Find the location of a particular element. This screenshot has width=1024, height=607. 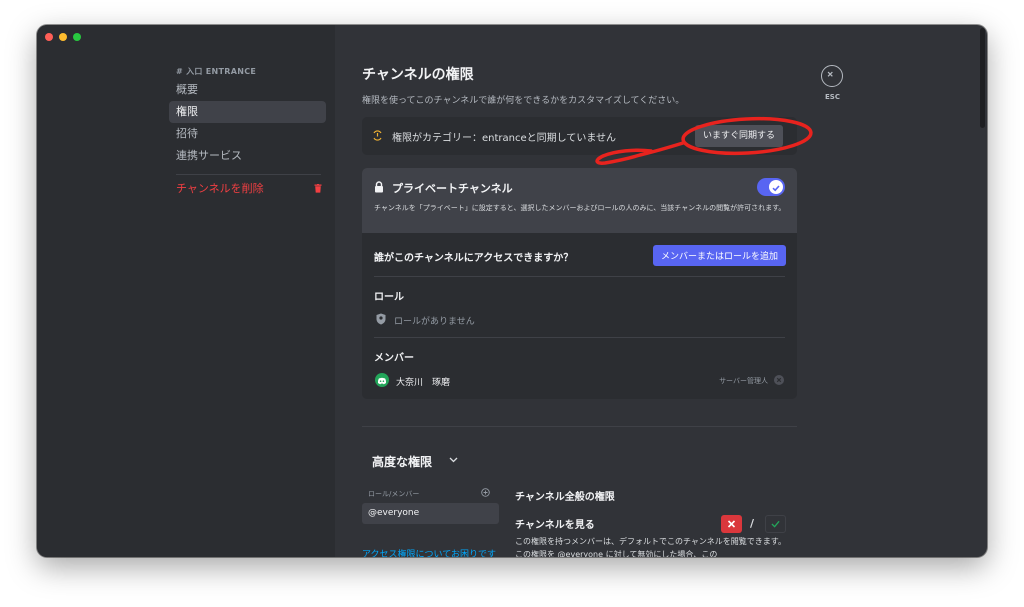

advanced-permissions-title: 高度な権限 is located at coordinates (402, 461).